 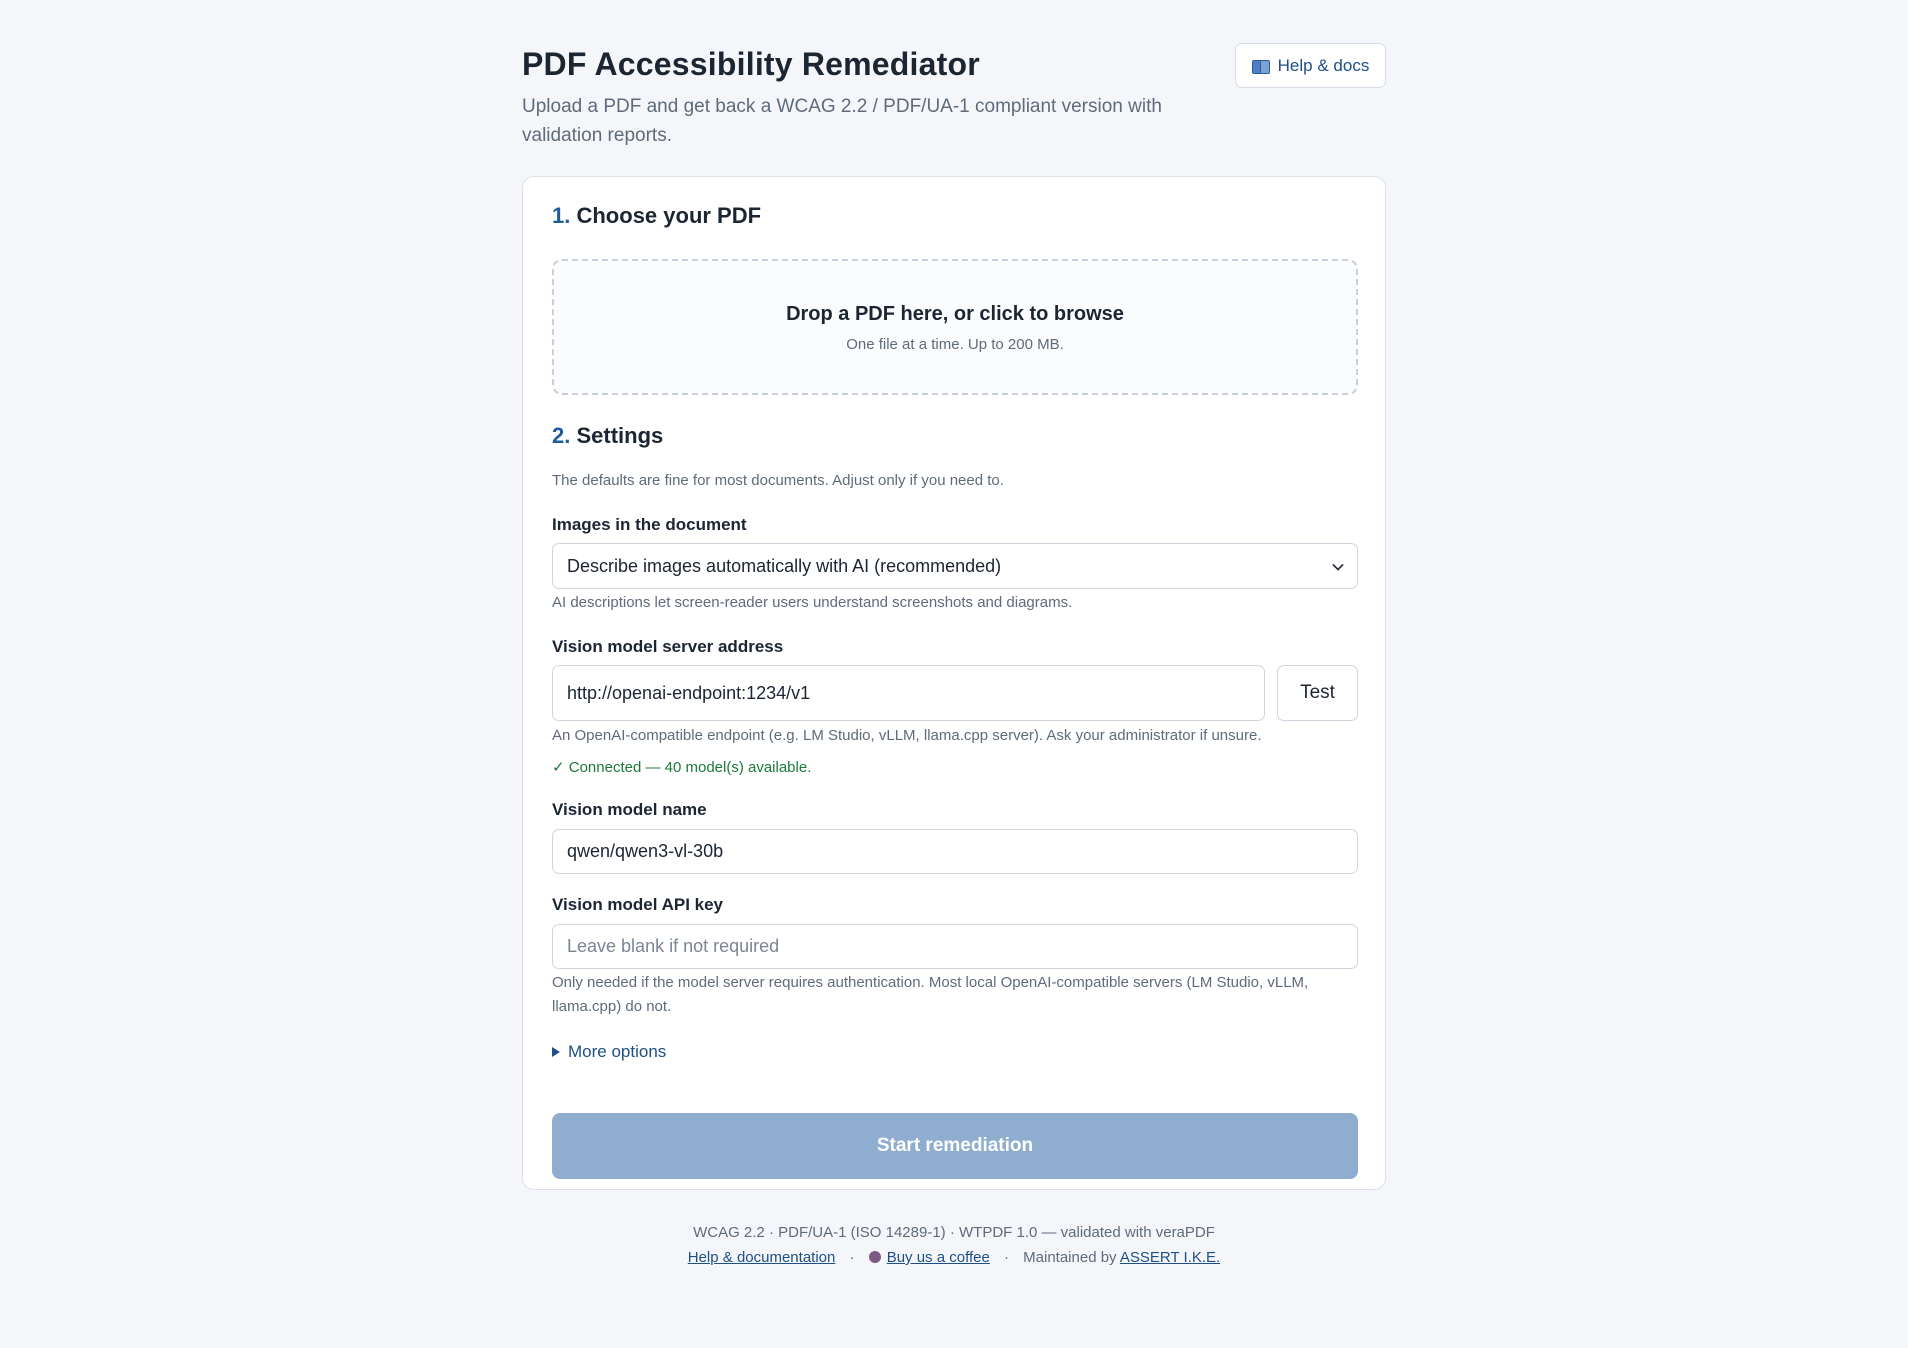 I want to click on server-row: http://openai-endpoint:1234/v1 Test, so click(x=955, y=693).